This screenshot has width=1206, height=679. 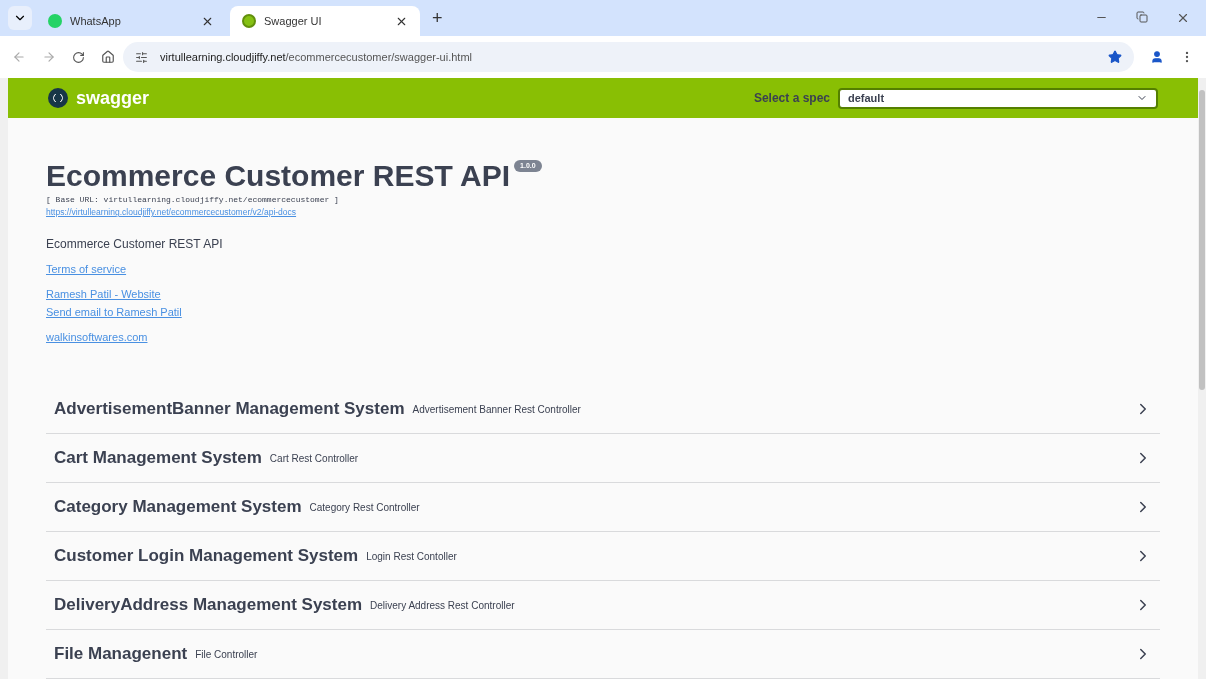 I want to click on url-text: virtullearning.cloudjiffy.net/ecommercecustomer/swagger-ui.html, so click(x=316, y=57).